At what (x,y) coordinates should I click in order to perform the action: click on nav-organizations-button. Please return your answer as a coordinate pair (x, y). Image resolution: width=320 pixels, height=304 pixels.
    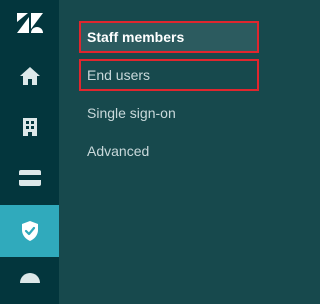
    Looking at the image, I should click on (29, 127).